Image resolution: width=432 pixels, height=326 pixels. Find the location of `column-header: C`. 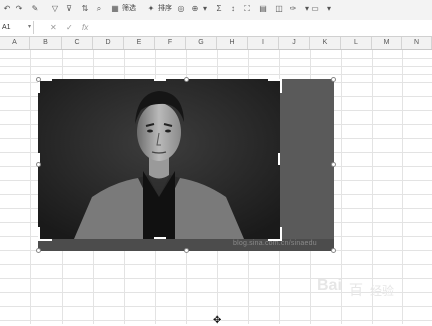

column-header: C is located at coordinates (77, 43).